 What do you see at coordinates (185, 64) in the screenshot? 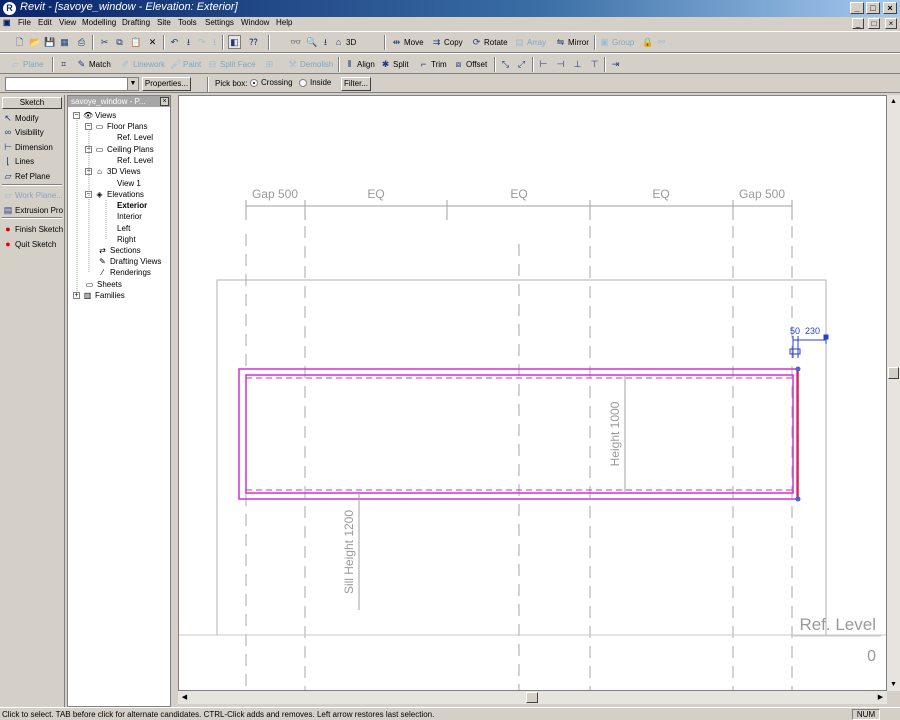
I see `paint-button: 🖌 Paint` at bounding box center [185, 64].